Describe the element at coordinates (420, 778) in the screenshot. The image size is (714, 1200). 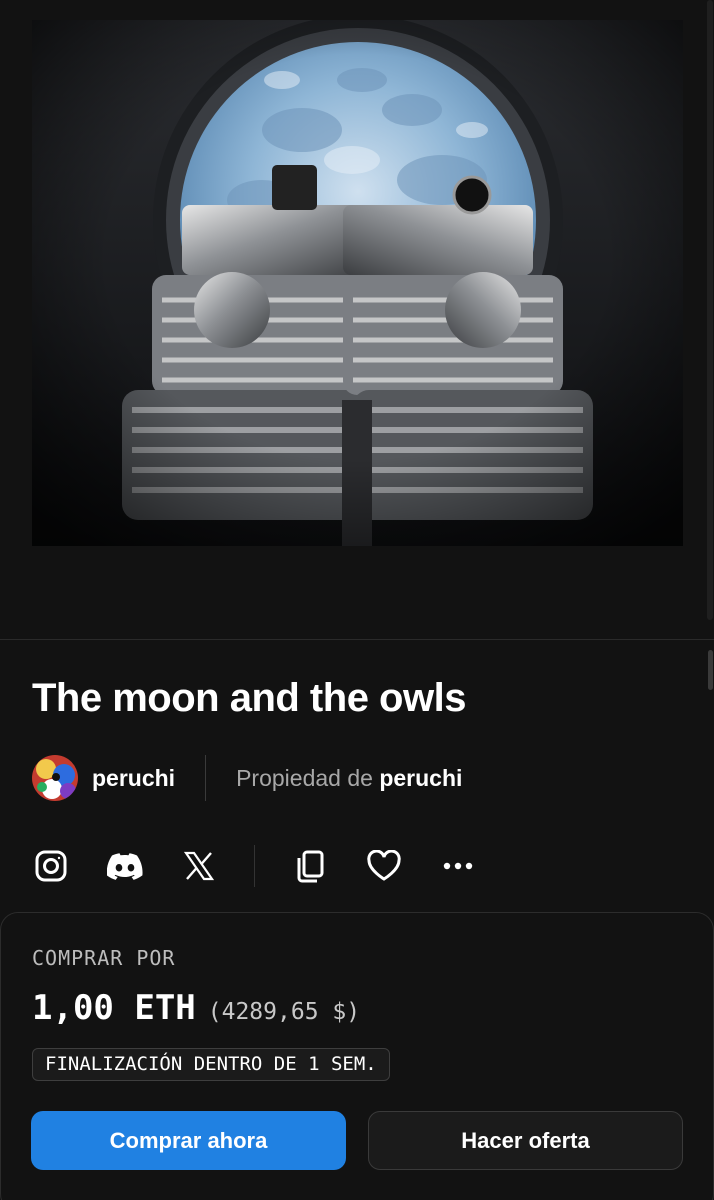
I see `owner-link: peruchi` at that location.